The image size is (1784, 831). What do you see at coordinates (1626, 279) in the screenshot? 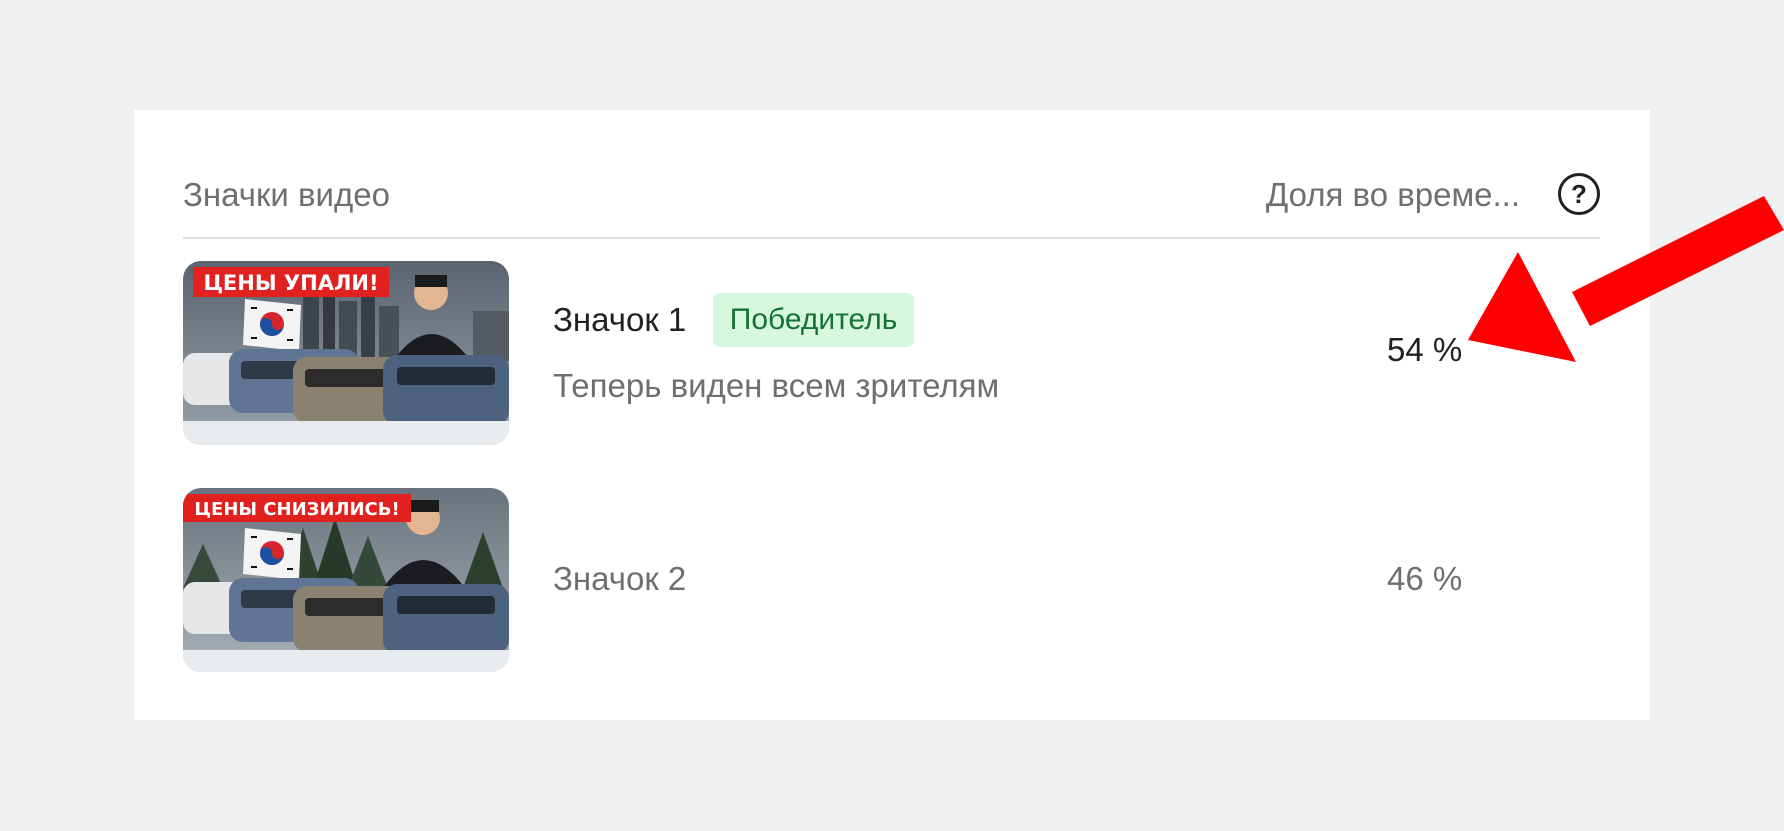
I see `arrow-icon` at bounding box center [1626, 279].